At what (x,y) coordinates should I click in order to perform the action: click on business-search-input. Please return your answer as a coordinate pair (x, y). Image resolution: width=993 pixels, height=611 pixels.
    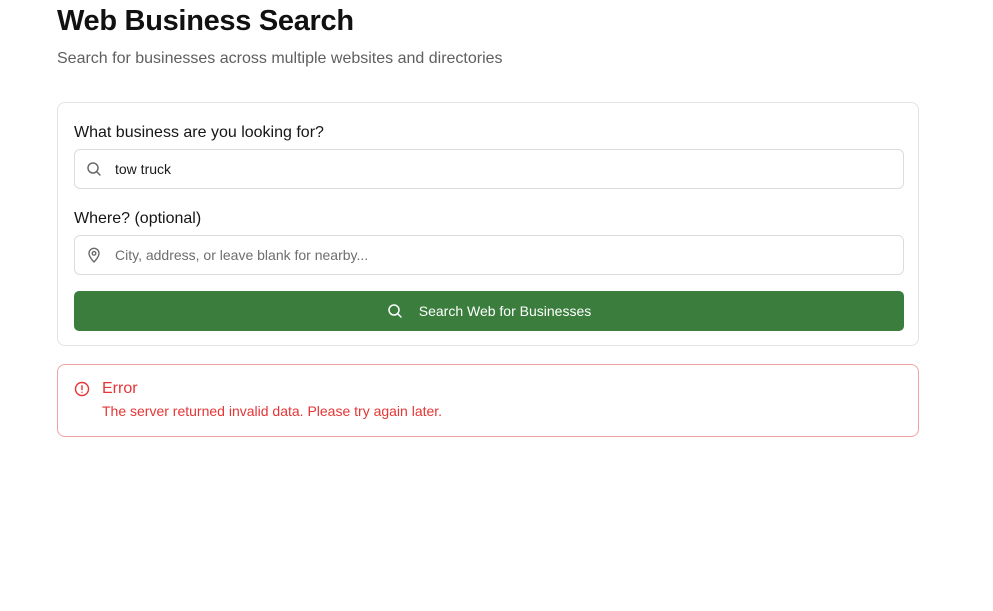
    Looking at the image, I should click on (505, 169).